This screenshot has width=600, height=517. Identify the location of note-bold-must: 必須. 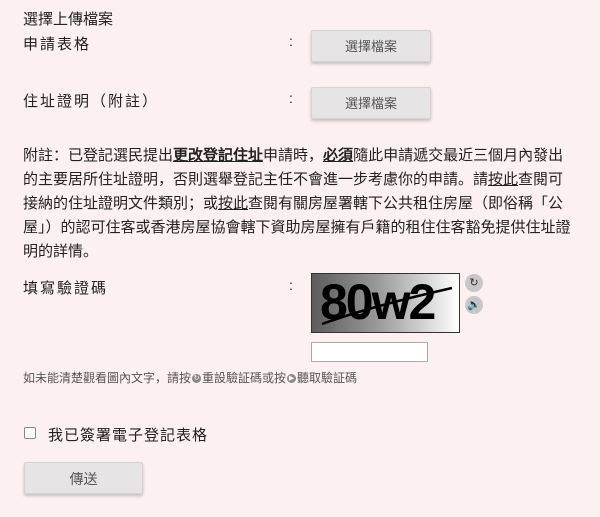
(338, 155).